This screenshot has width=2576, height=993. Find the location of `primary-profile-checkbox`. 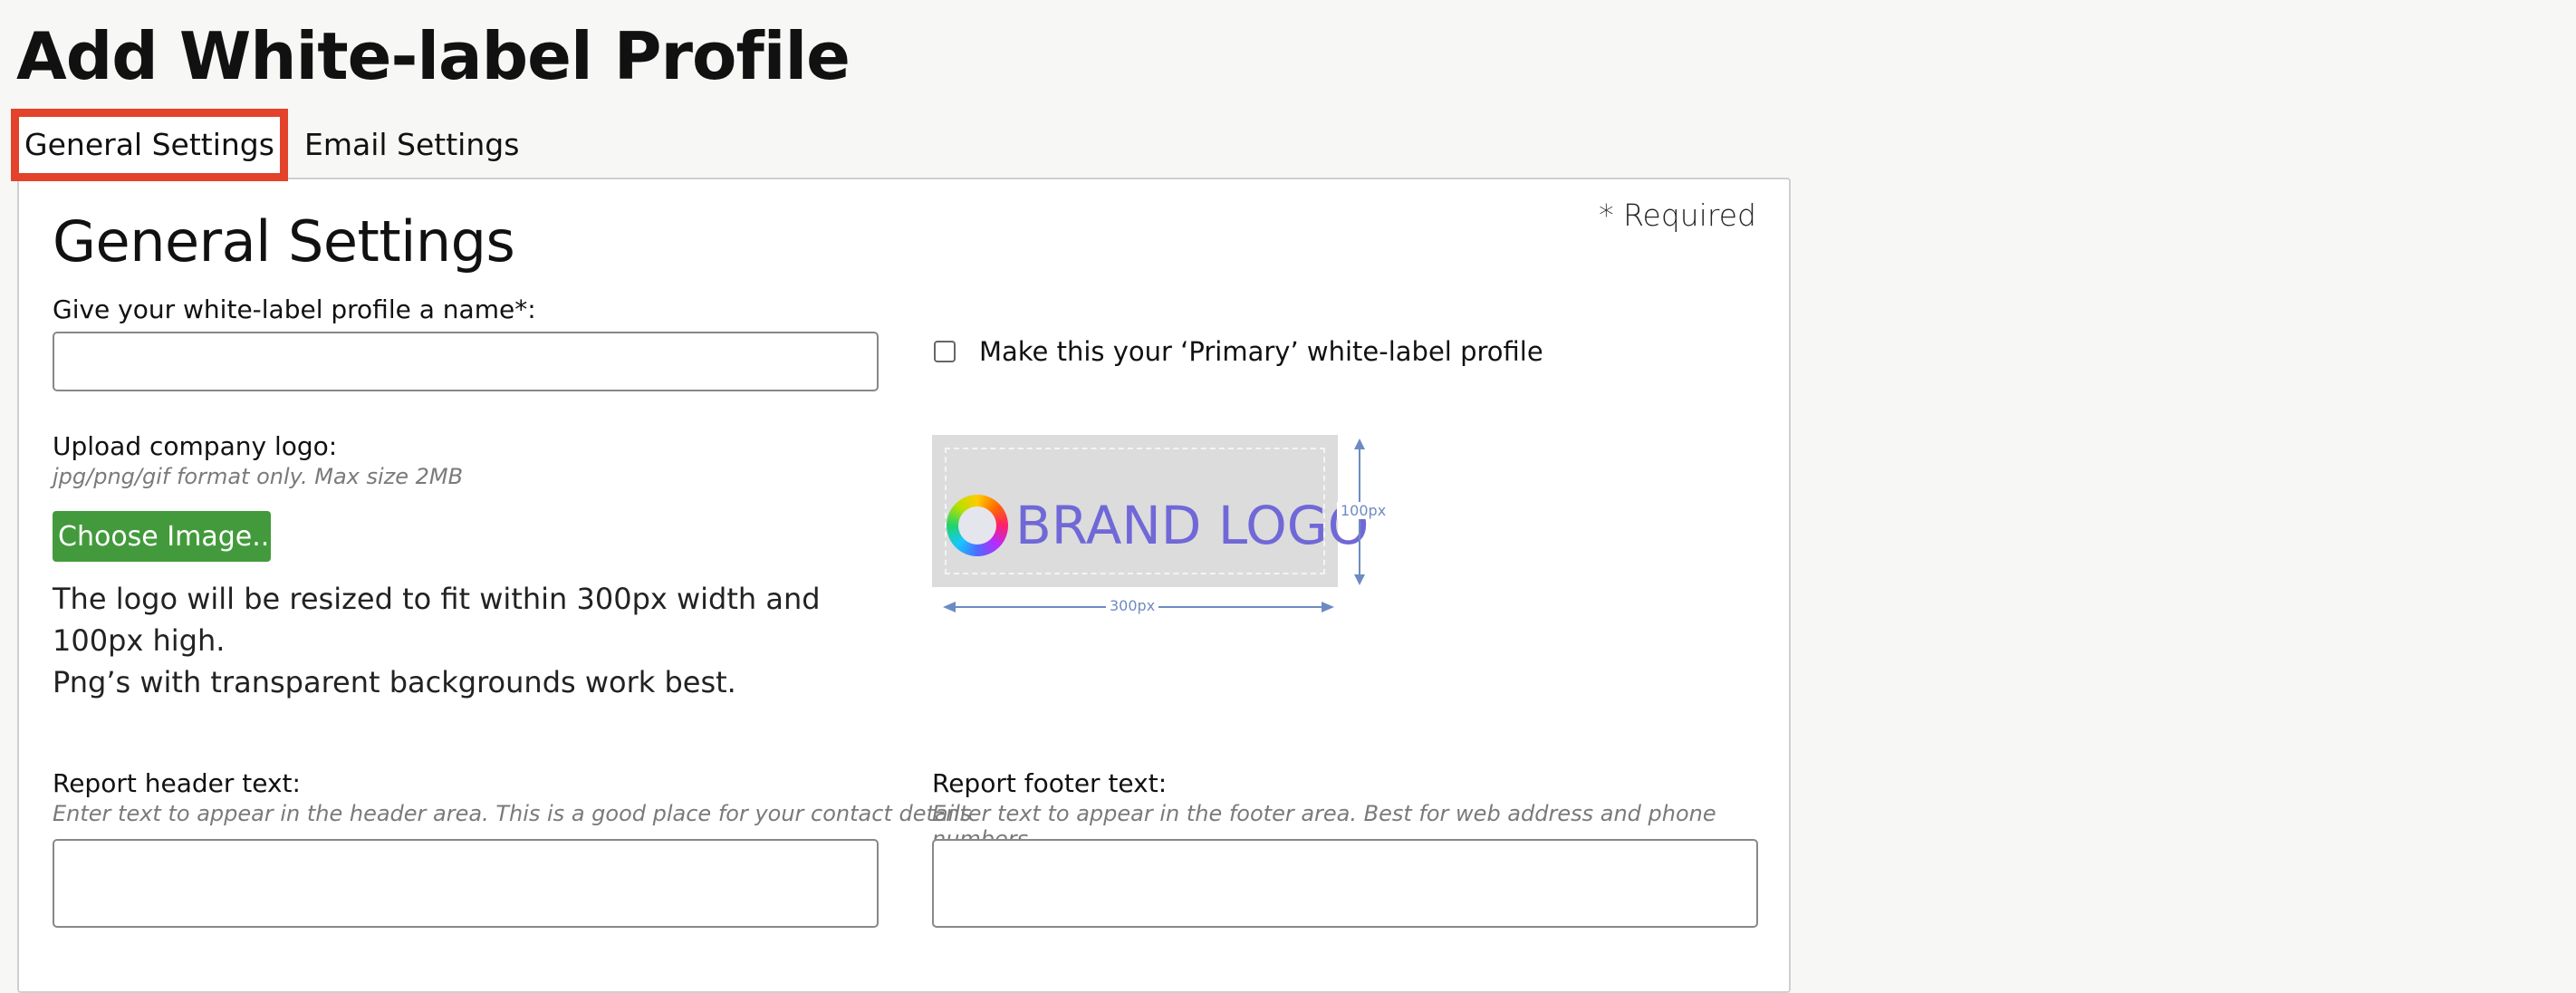

primary-profile-checkbox is located at coordinates (945, 351).